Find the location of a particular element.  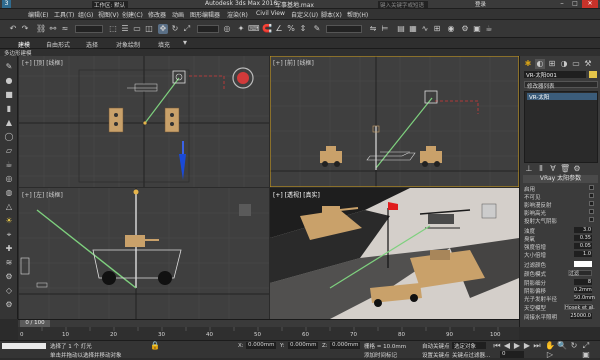

menu-modifiers: 修改器 is located at coordinates (157, 14).